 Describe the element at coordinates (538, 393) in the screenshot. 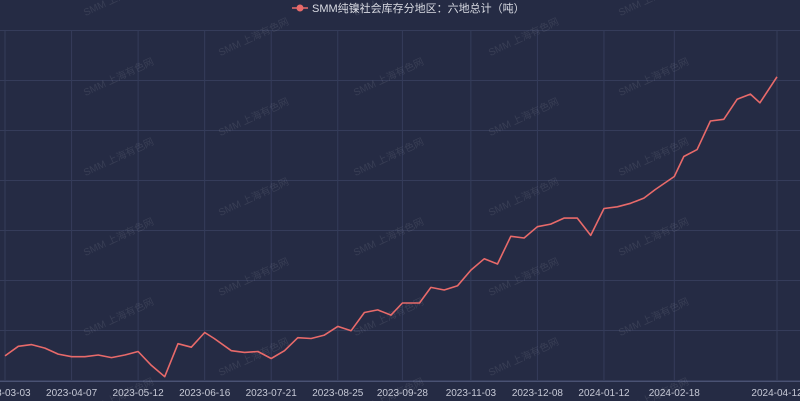

I see `x-tick-label: 2023-12-08` at that location.